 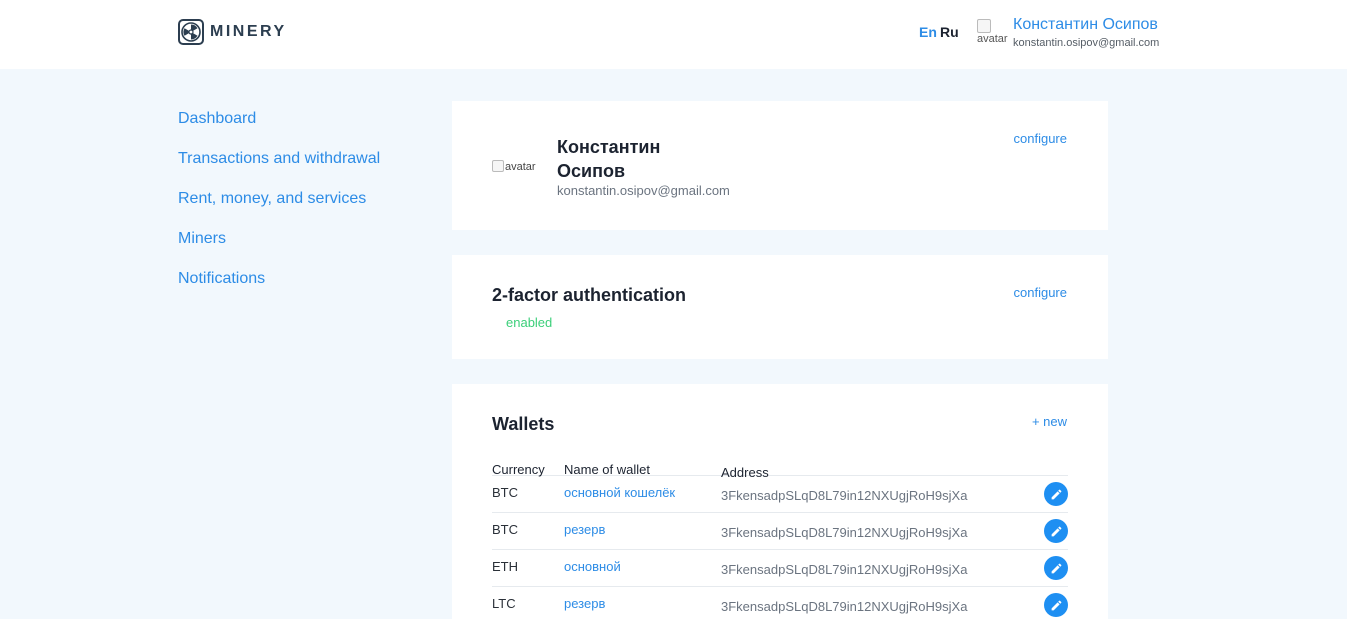 I want to click on sidebar-item-rent: Rent, money, and services, so click(x=279, y=208).